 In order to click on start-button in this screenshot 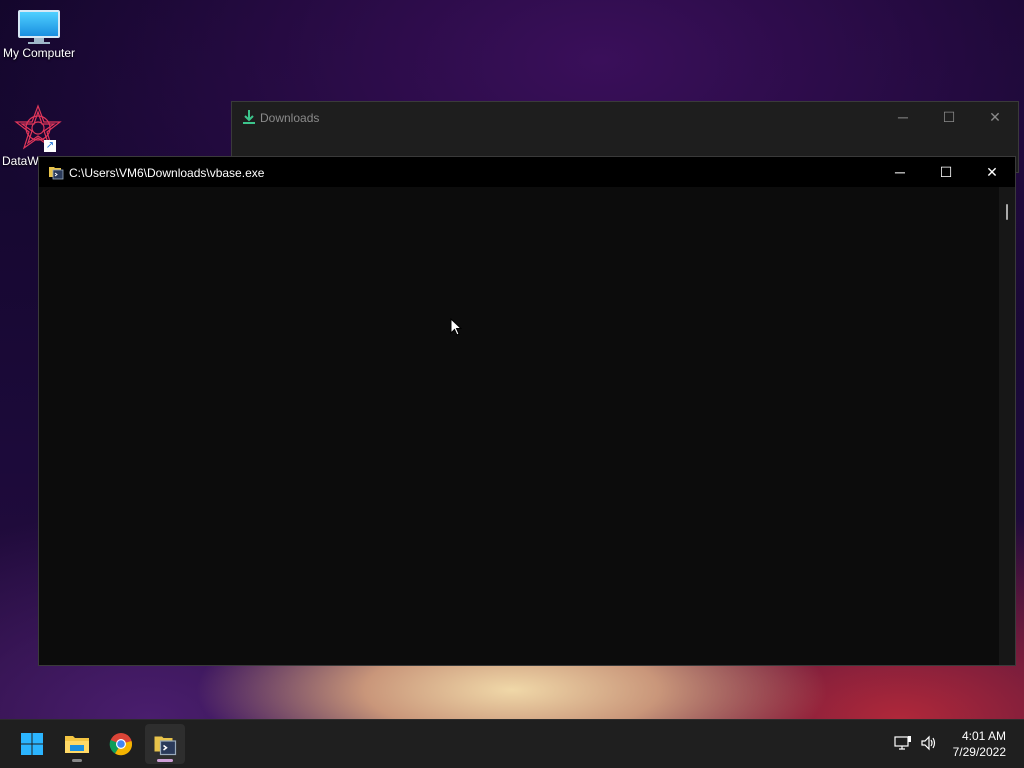, I will do `click(32, 744)`.